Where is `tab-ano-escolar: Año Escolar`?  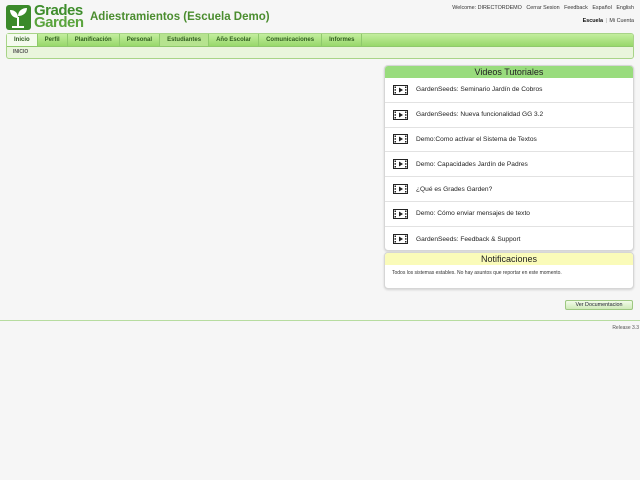 tab-ano-escolar: Año Escolar is located at coordinates (234, 40).